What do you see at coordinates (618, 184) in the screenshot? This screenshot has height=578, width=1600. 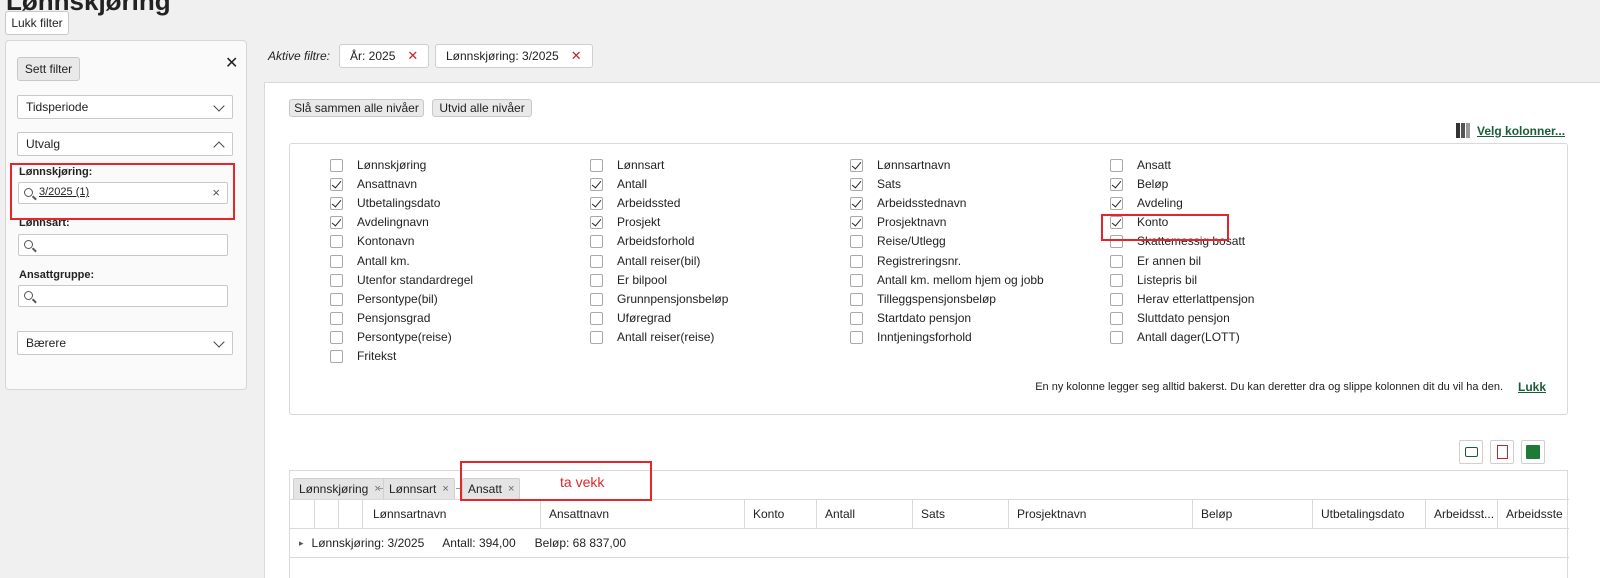 I see `column-option: Antall` at bounding box center [618, 184].